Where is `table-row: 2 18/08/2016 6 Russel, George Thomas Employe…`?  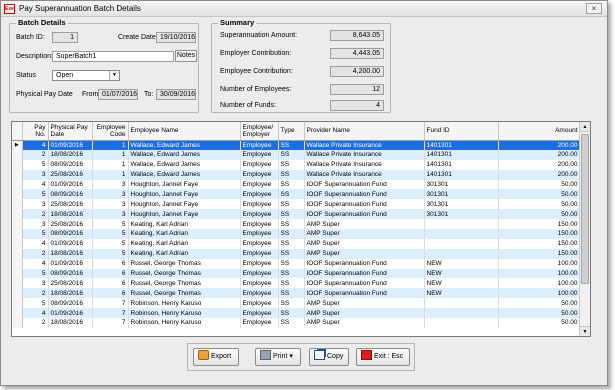
table-row: 2 18/08/2016 6 Russel, George Thomas Employe… is located at coordinates (296, 293).